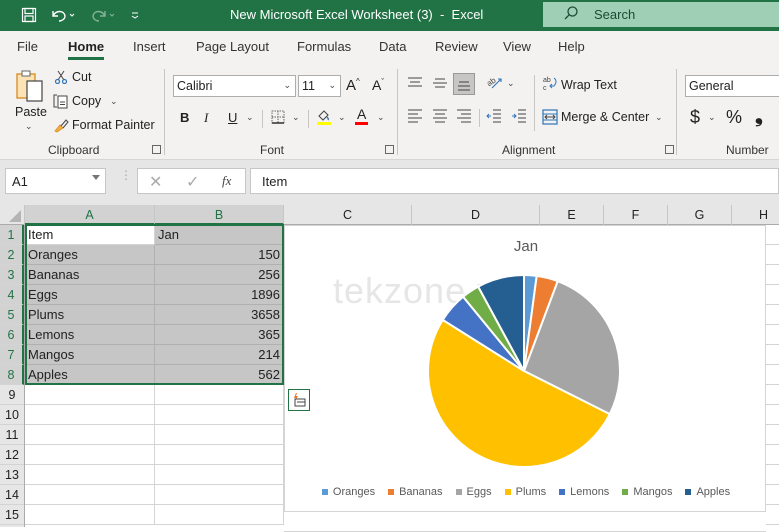 This screenshot has width=779, height=532. What do you see at coordinates (12, 395) in the screenshot?
I see `row-header-9: 9` at bounding box center [12, 395].